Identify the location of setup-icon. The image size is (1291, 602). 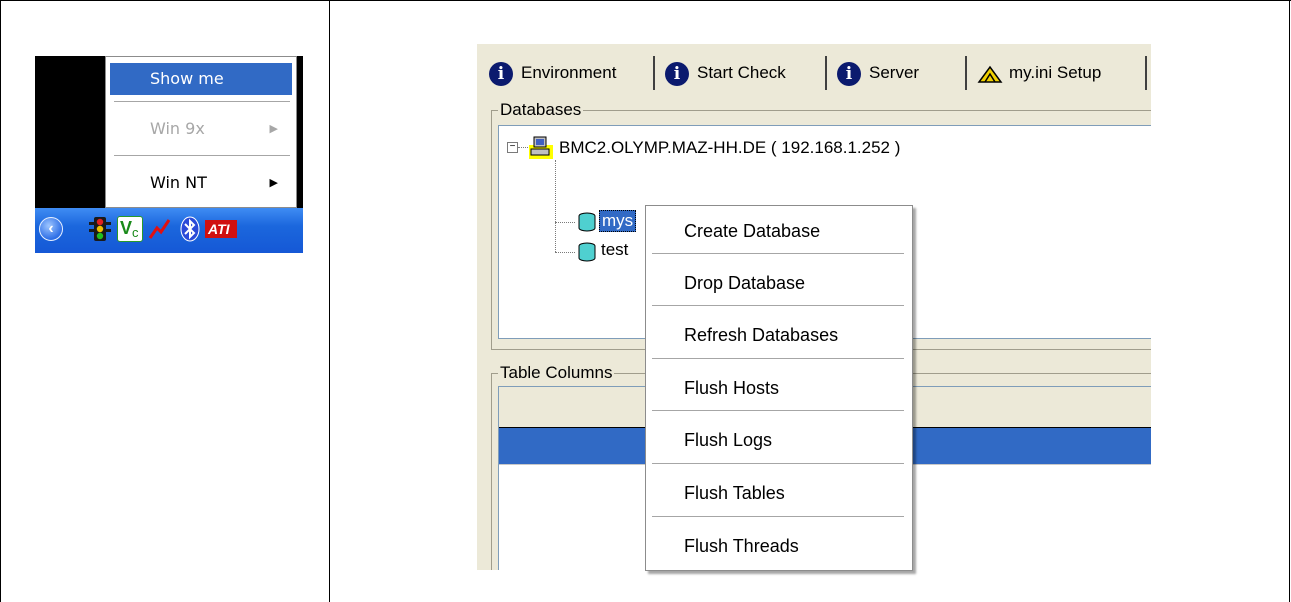
(990, 74).